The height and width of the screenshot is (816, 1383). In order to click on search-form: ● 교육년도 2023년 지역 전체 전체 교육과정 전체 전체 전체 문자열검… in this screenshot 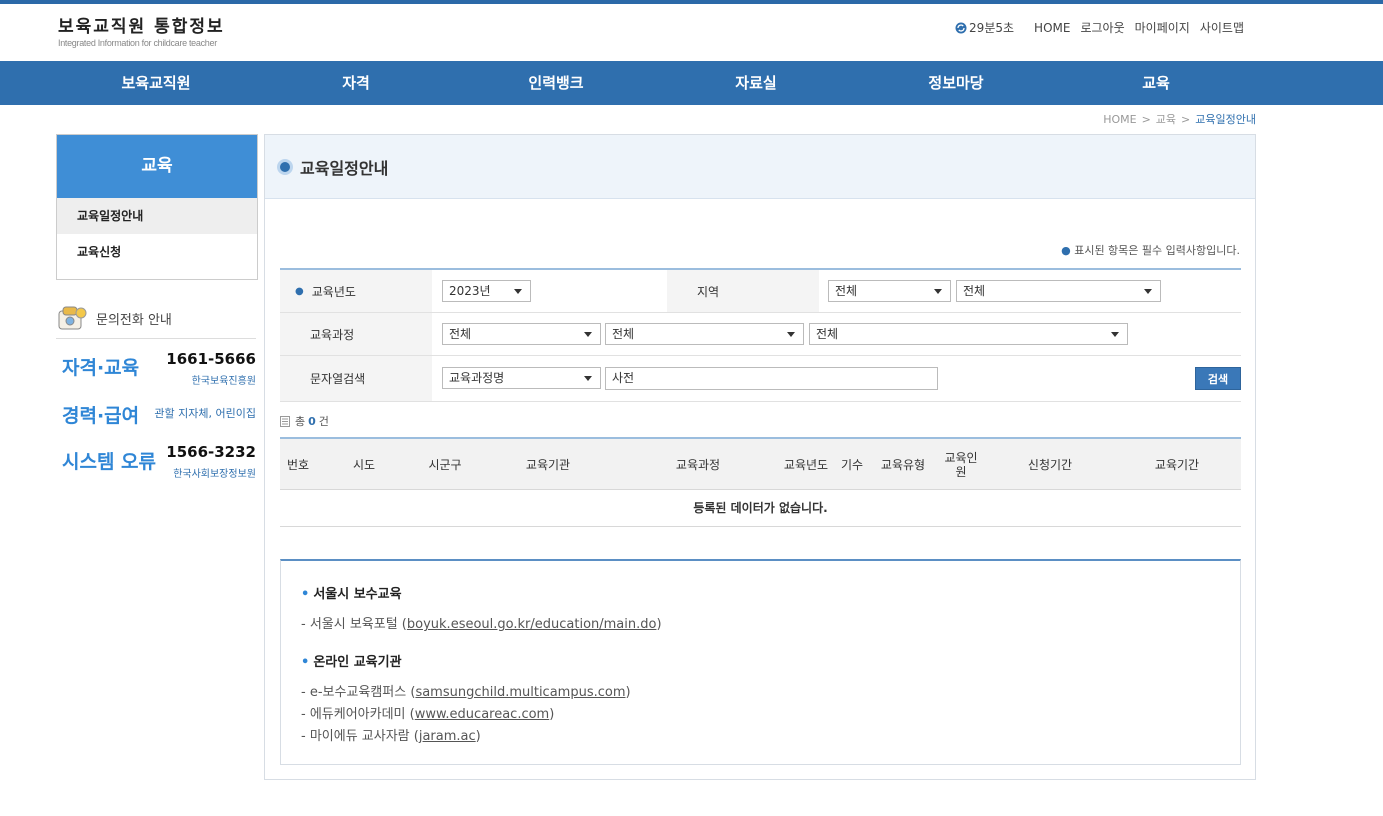, I will do `click(760, 335)`.